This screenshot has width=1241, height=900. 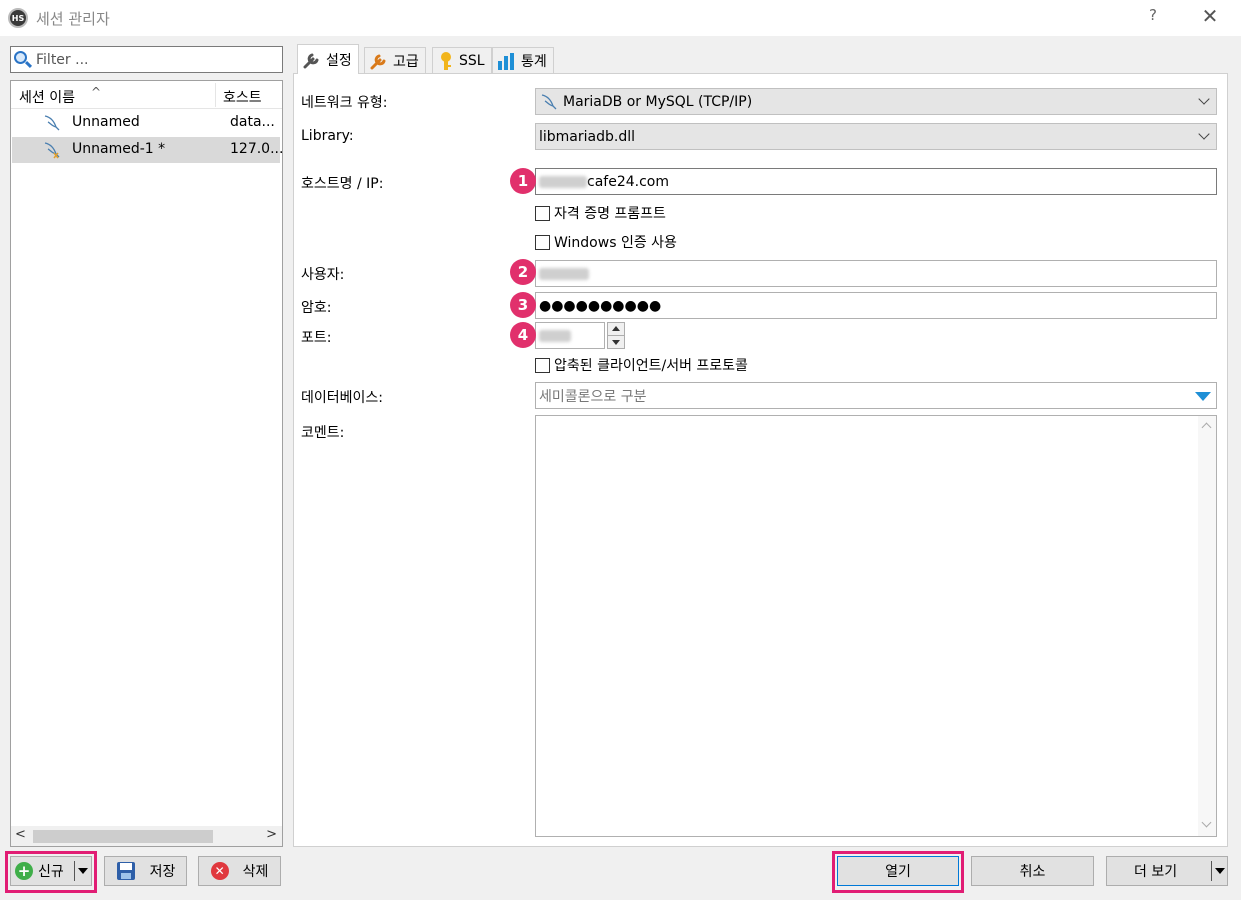 What do you see at coordinates (23, 60) in the screenshot?
I see `search-icon` at bounding box center [23, 60].